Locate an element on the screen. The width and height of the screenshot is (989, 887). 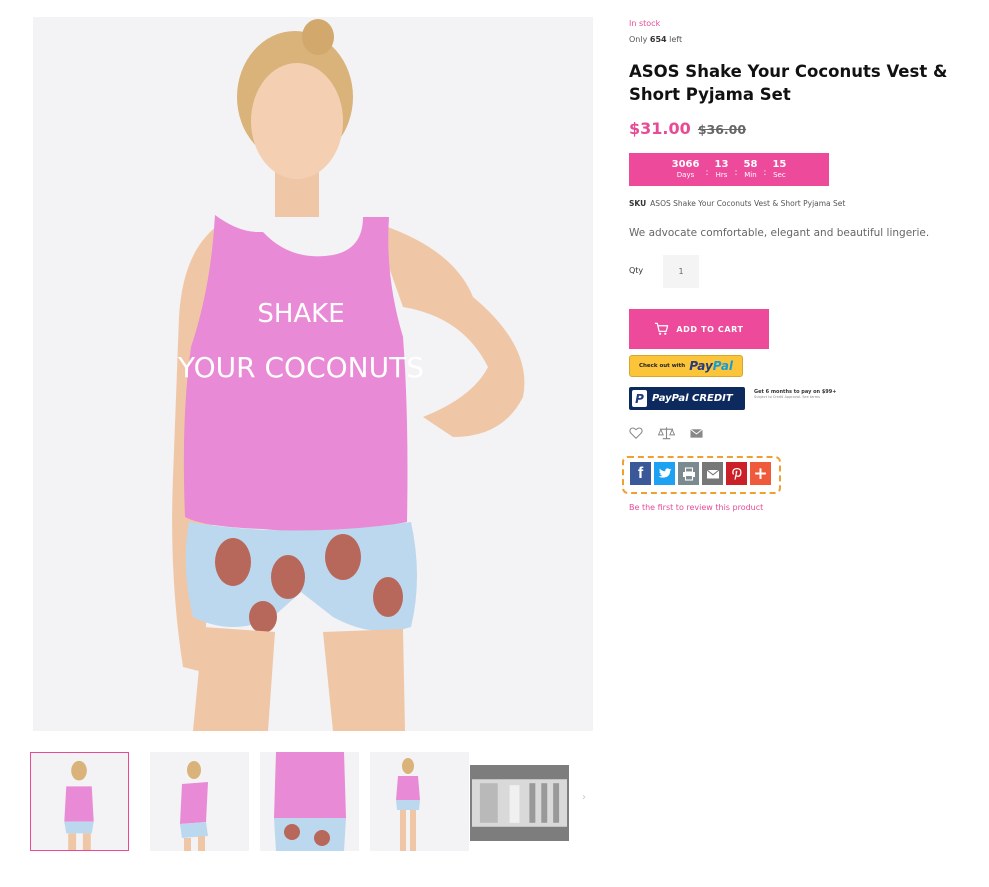
paypal-credit-label: PayPal CREDIT is located at coordinates (692, 398).